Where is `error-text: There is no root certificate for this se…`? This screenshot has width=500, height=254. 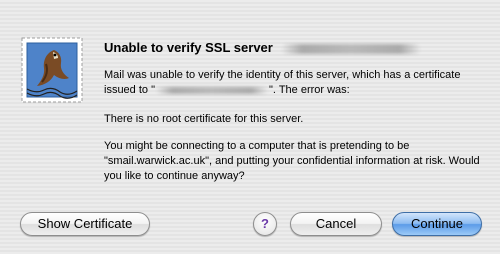
error-text: There is no root certificate for this se… is located at coordinates (204, 119).